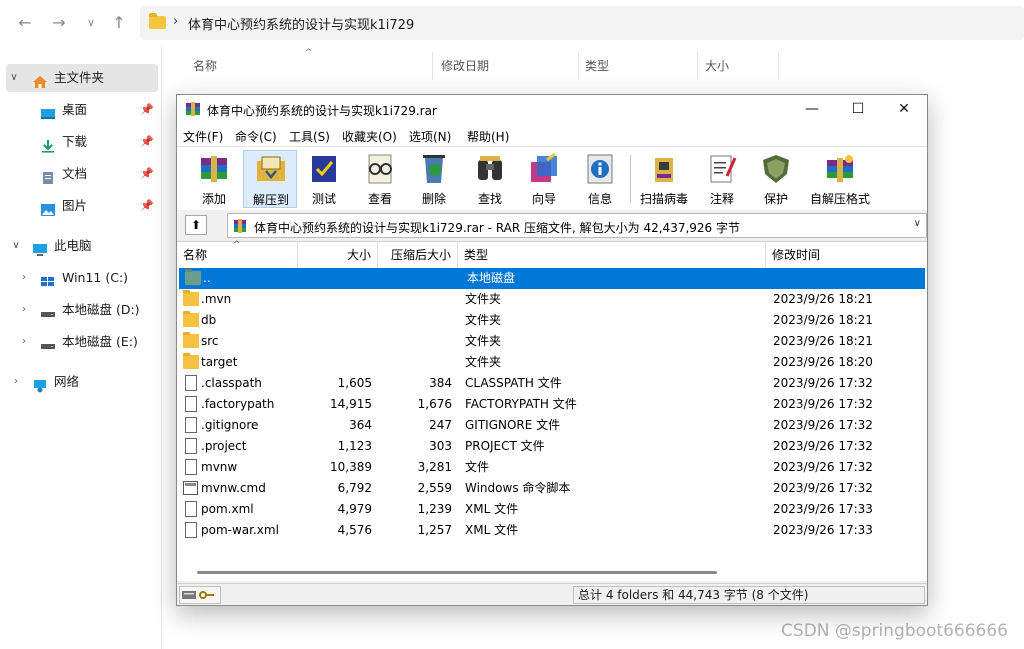  What do you see at coordinates (205, 66) in the screenshot?
I see `column-header-name: 名称` at bounding box center [205, 66].